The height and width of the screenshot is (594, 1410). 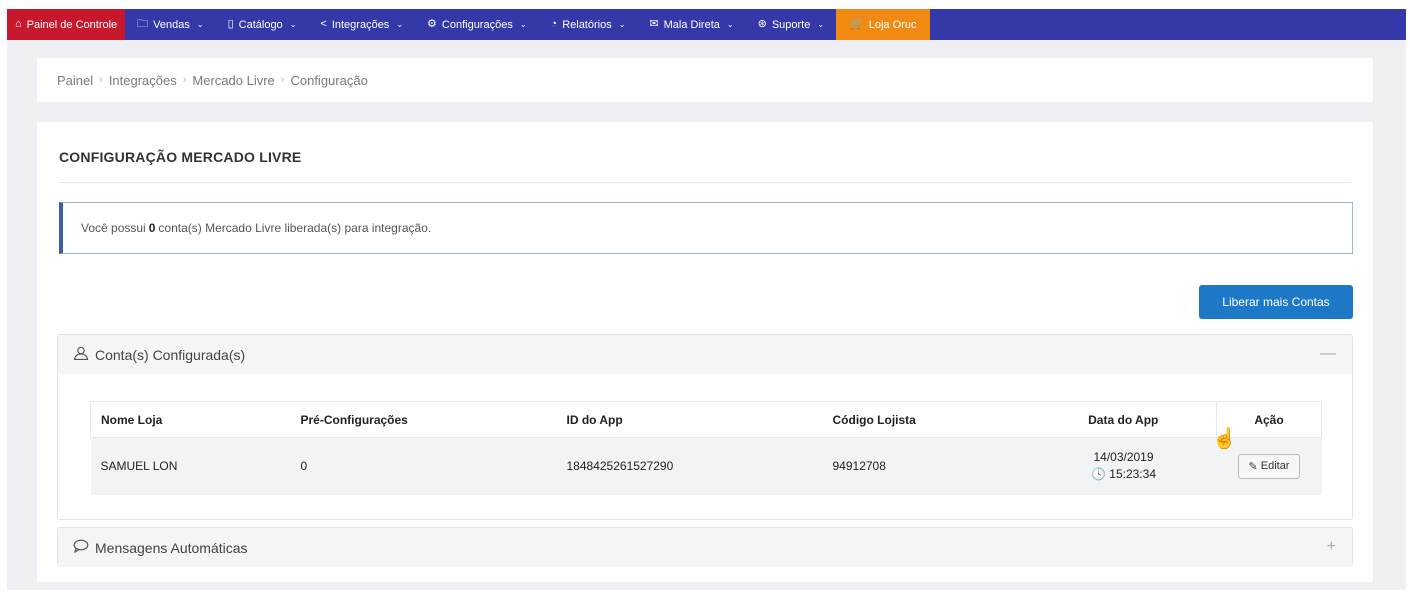 I want to click on nav-configuracoes: ⚙ Configurações ⌄, so click(x=477, y=24).